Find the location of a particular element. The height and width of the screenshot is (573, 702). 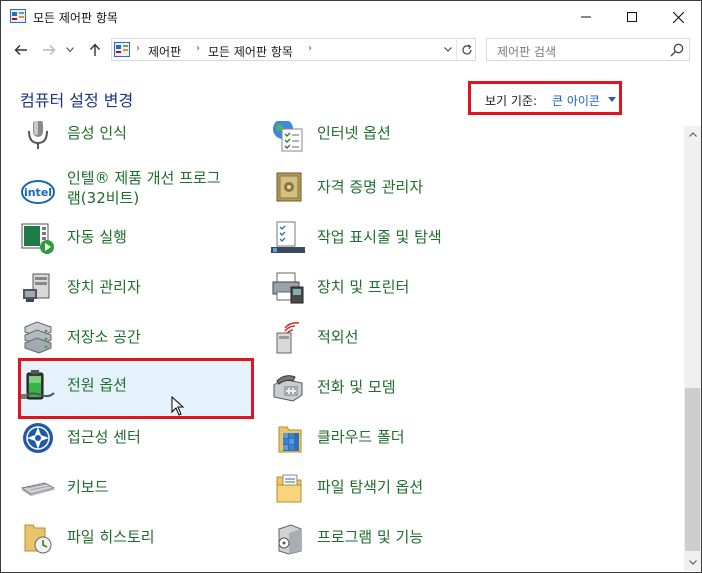

view-by-dropdown: 큰 아이콘 is located at coordinates (576, 100).